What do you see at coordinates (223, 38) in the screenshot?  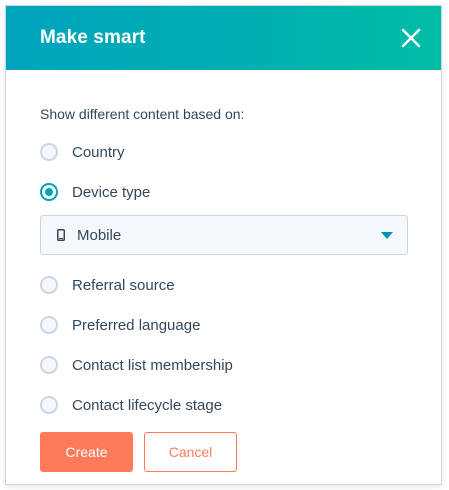 I see `dialog-header: Make smart` at bounding box center [223, 38].